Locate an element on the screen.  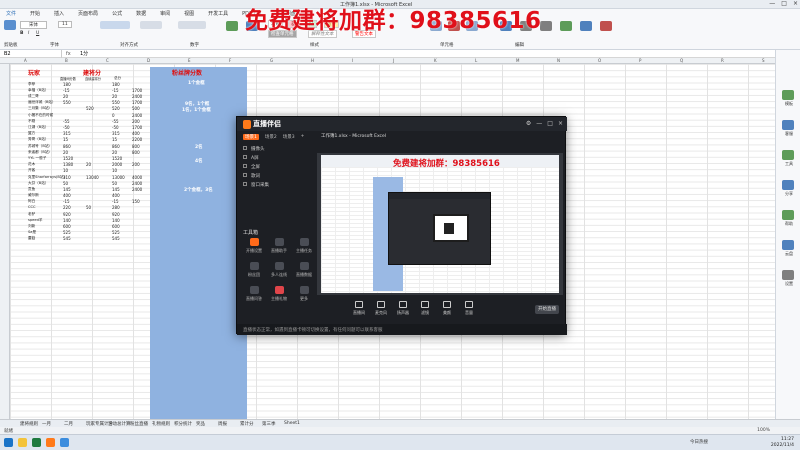
underline-button: U is located at coordinates (37, 33).